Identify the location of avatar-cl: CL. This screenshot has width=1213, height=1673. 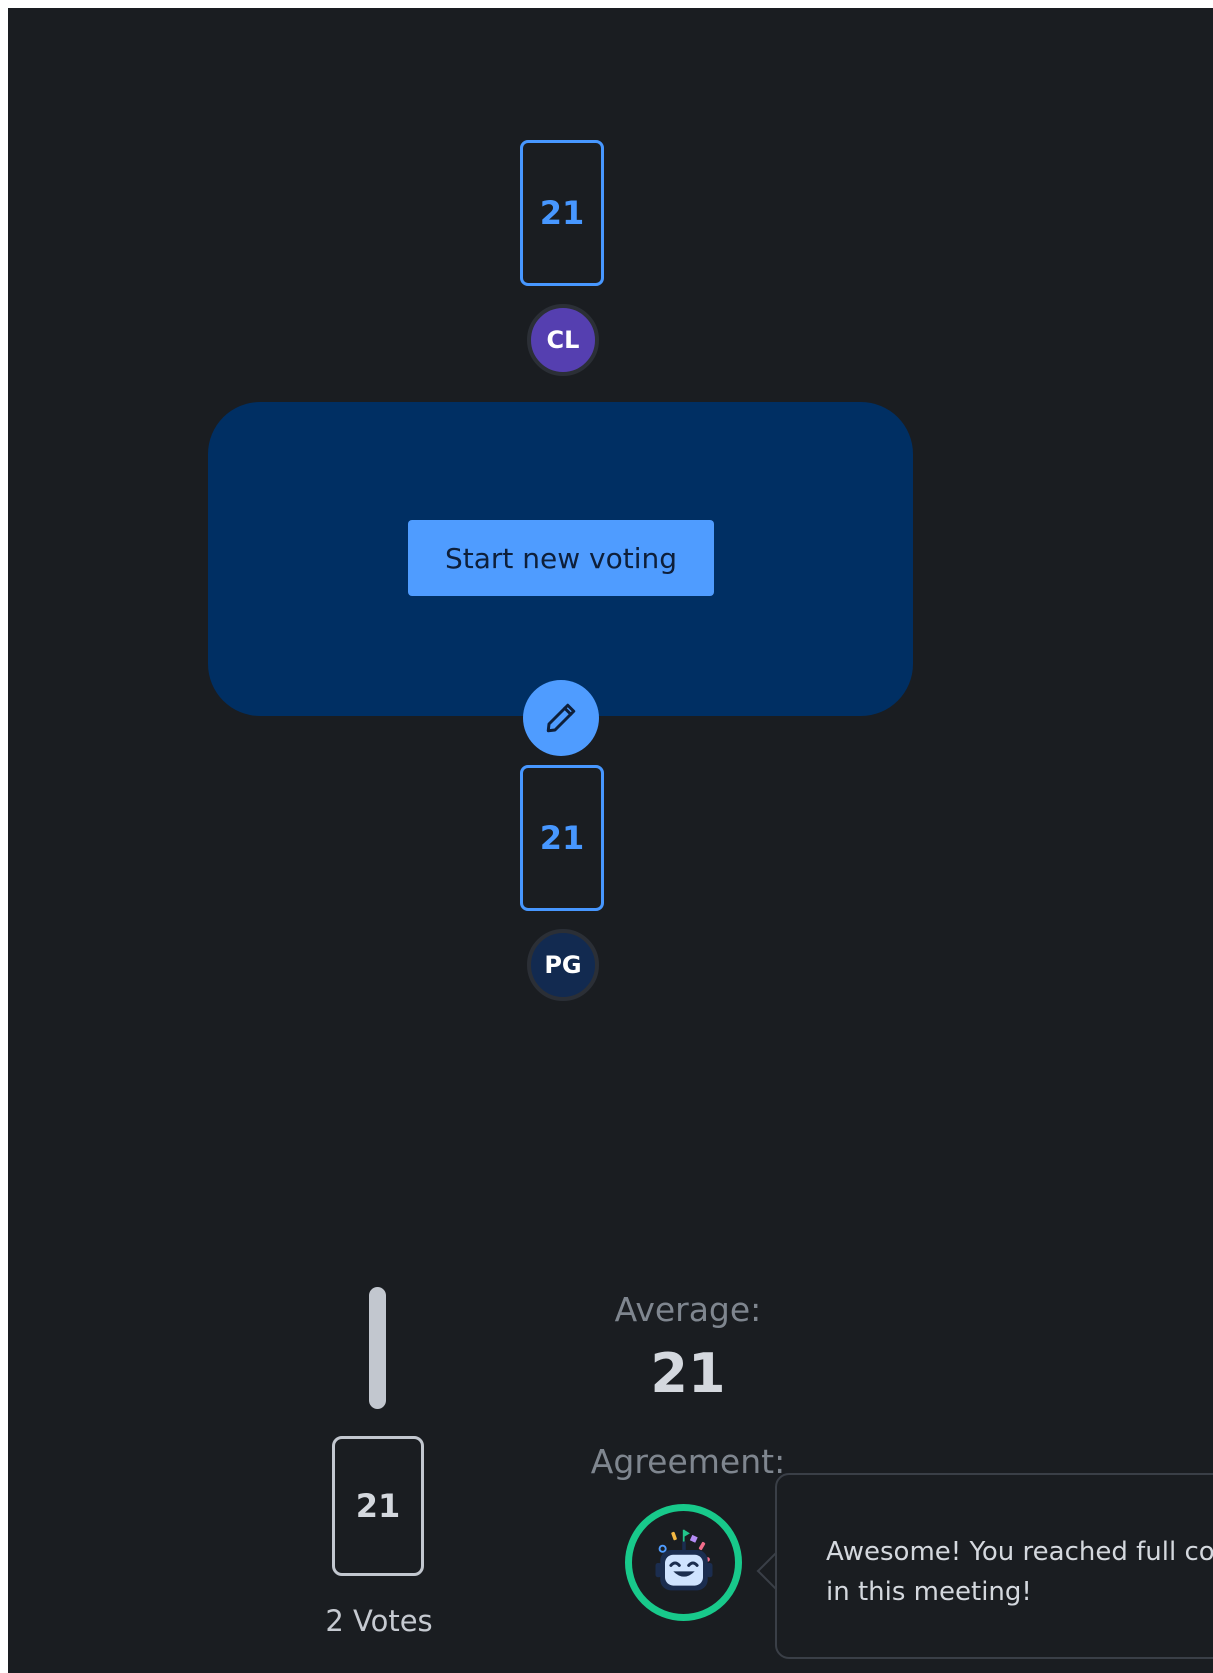
(563, 340).